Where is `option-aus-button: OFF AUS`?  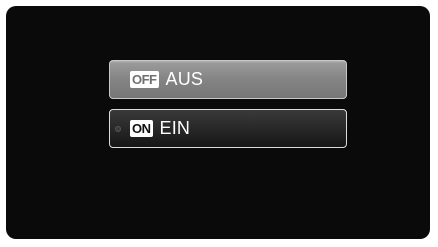 option-aus-button: OFF AUS is located at coordinates (228, 79).